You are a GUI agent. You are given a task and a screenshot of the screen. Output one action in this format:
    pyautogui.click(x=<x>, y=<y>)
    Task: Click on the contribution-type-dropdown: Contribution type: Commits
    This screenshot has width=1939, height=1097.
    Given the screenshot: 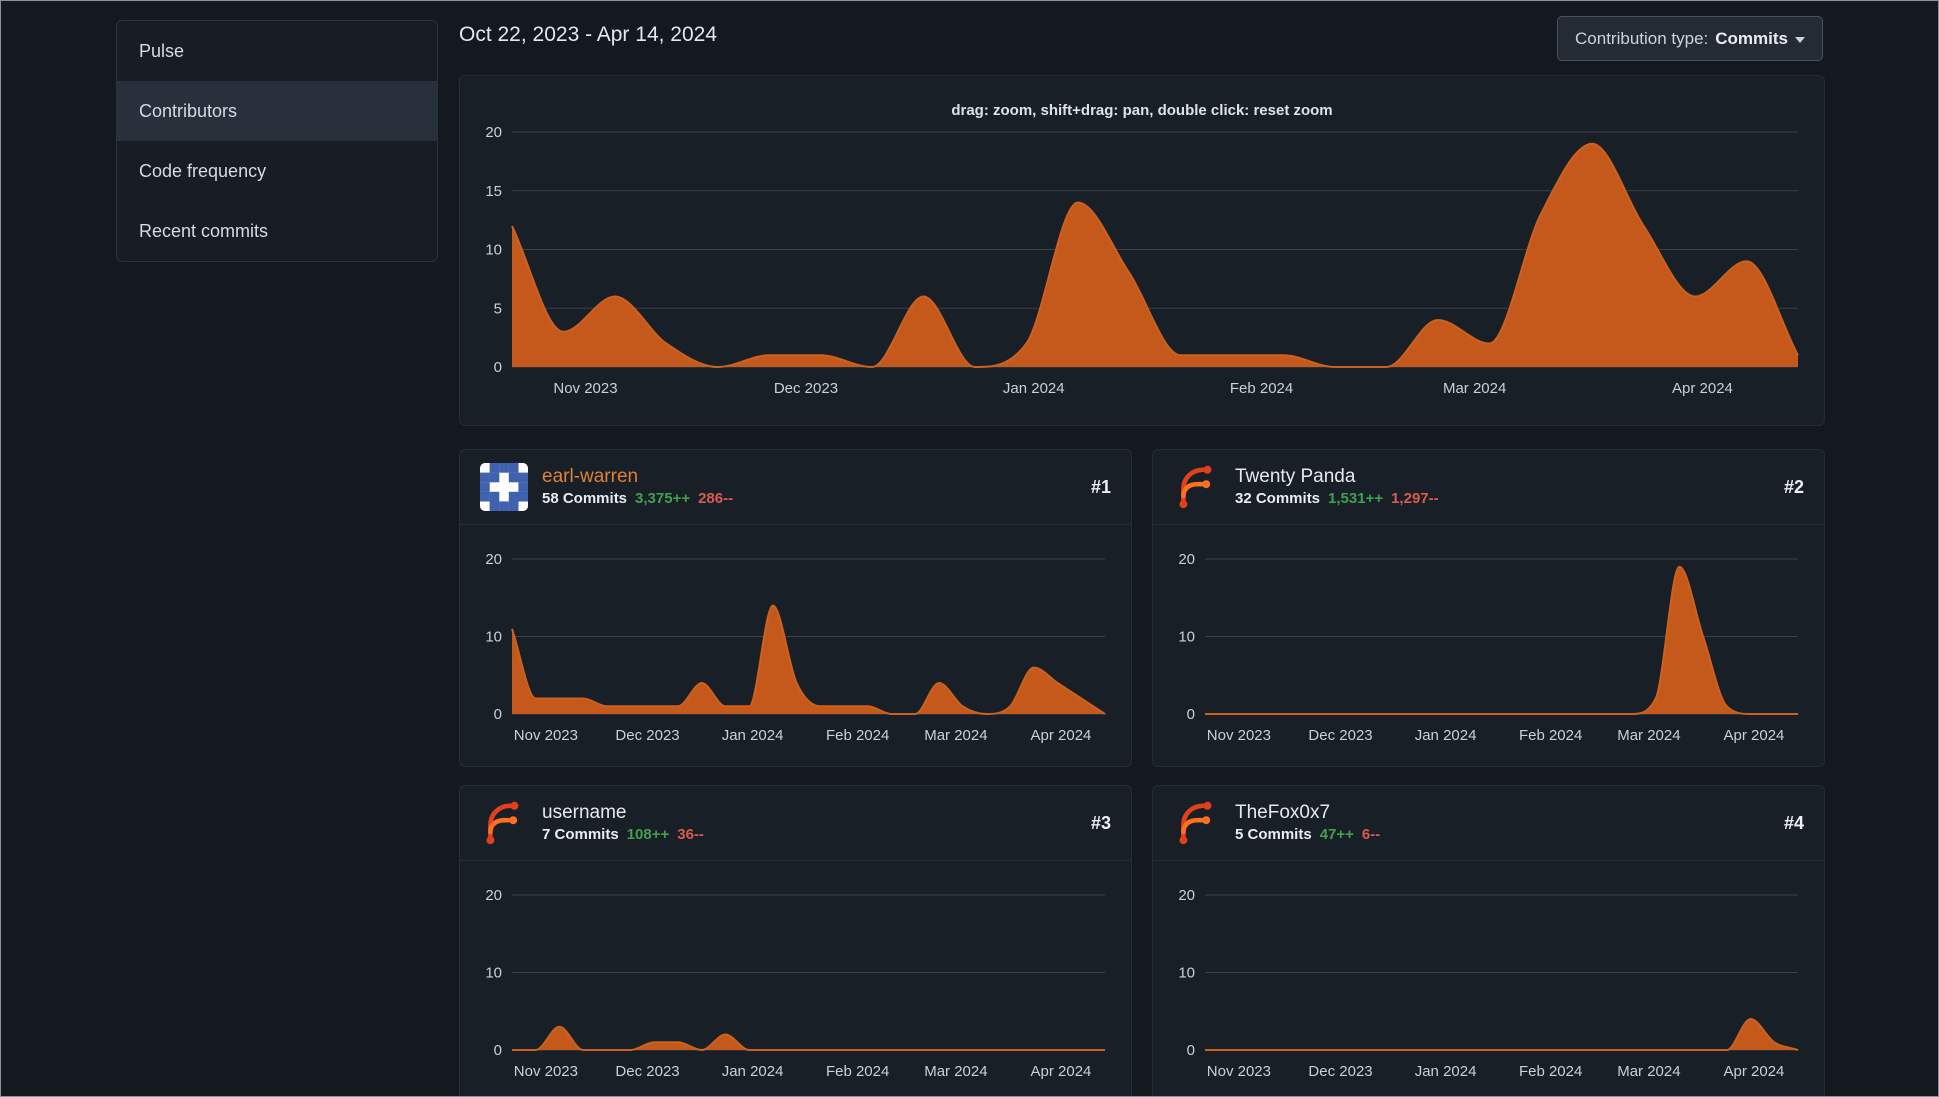 What is the action you would take?
    pyautogui.click(x=1690, y=38)
    